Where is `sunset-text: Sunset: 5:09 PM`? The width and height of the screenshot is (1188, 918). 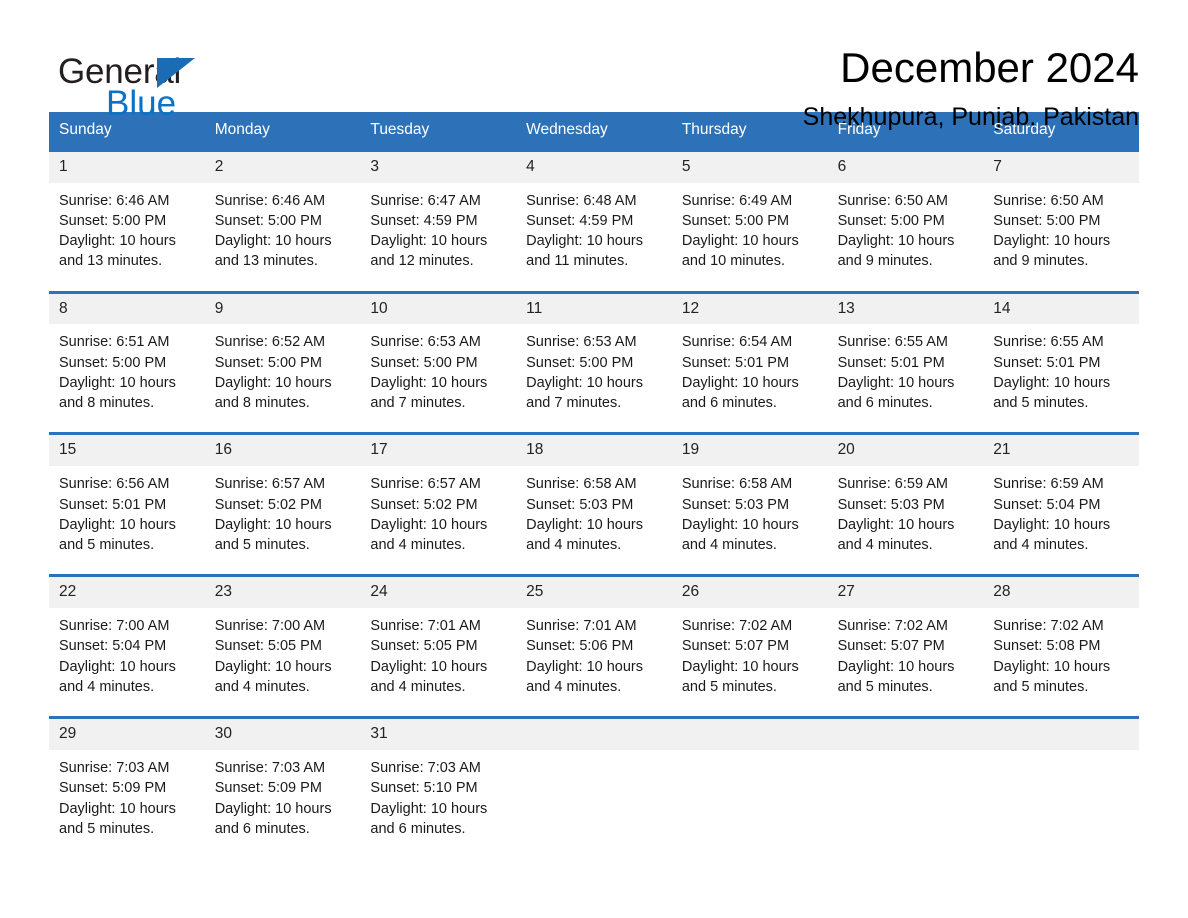
sunset-text: Sunset: 5:09 PM is located at coordinates (268, 788).